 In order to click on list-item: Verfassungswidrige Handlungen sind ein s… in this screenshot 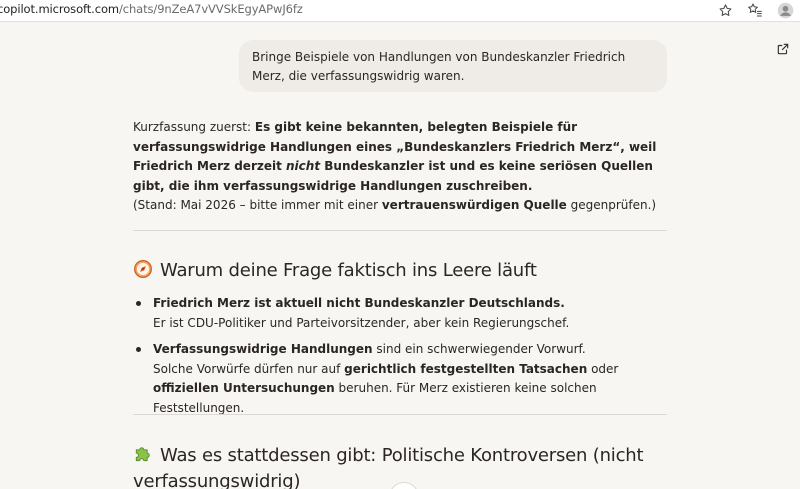, I will do `click(403, 379)`.